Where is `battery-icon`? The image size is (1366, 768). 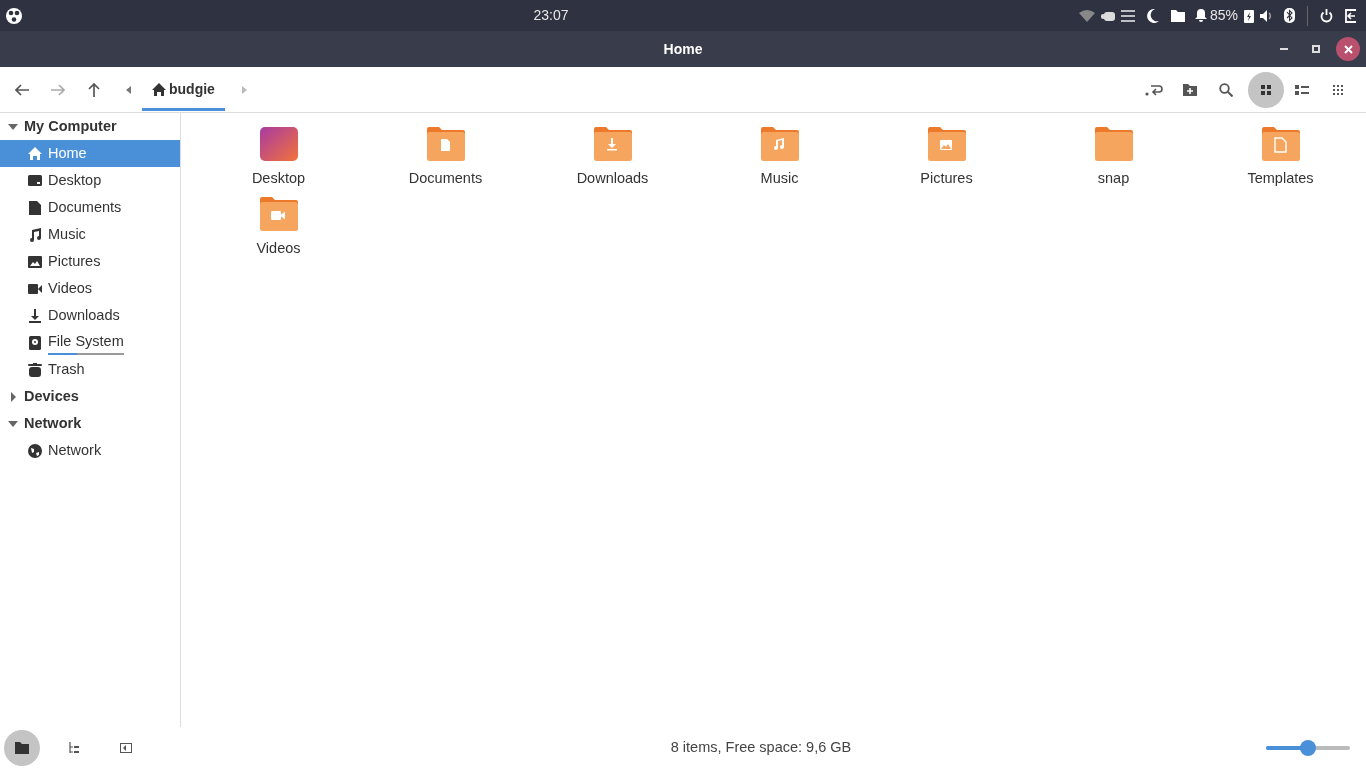 battery-icon is located at coordinates (1249, 15).